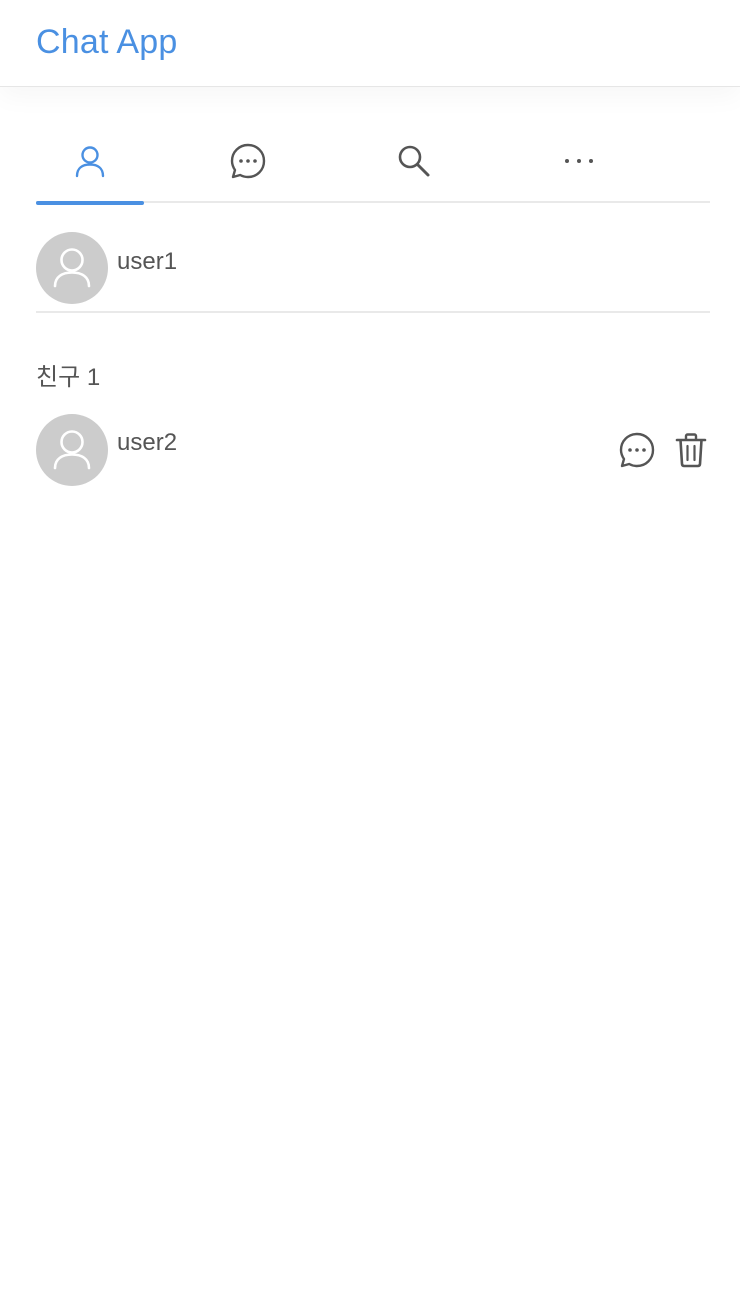  What do you see at coordinates (147, 261) in the screenshot?
I see `profile-username: user1` at bounding box center [147, 261].